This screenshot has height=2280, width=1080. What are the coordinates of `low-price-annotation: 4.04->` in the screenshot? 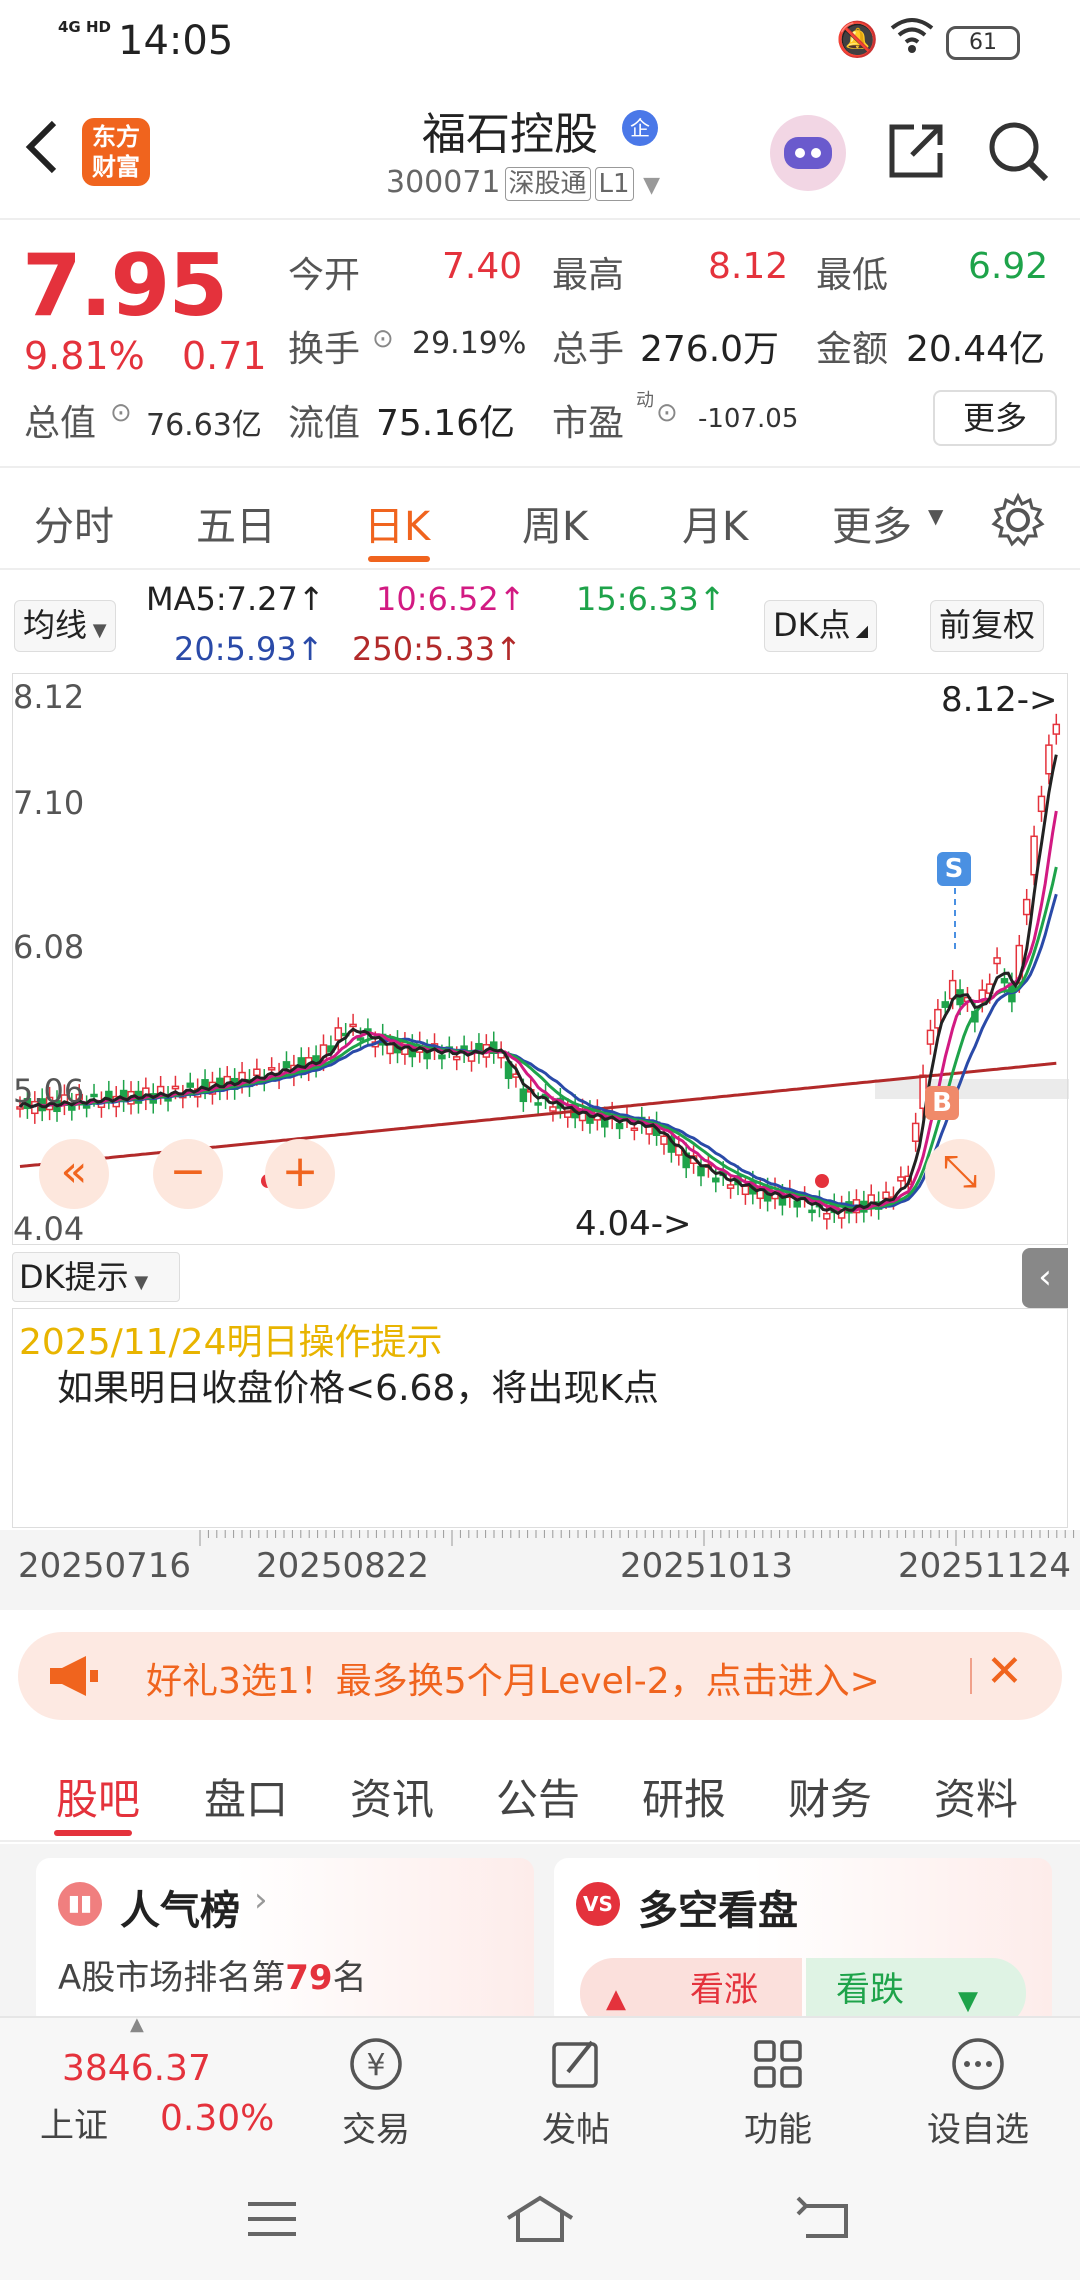 It's located at (633, 1224).